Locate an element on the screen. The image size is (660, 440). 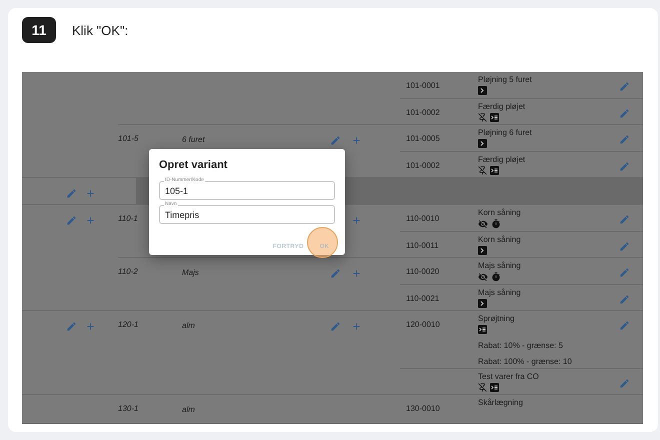
item-name: Test varer fra CO is located at coordinates (509, 376).